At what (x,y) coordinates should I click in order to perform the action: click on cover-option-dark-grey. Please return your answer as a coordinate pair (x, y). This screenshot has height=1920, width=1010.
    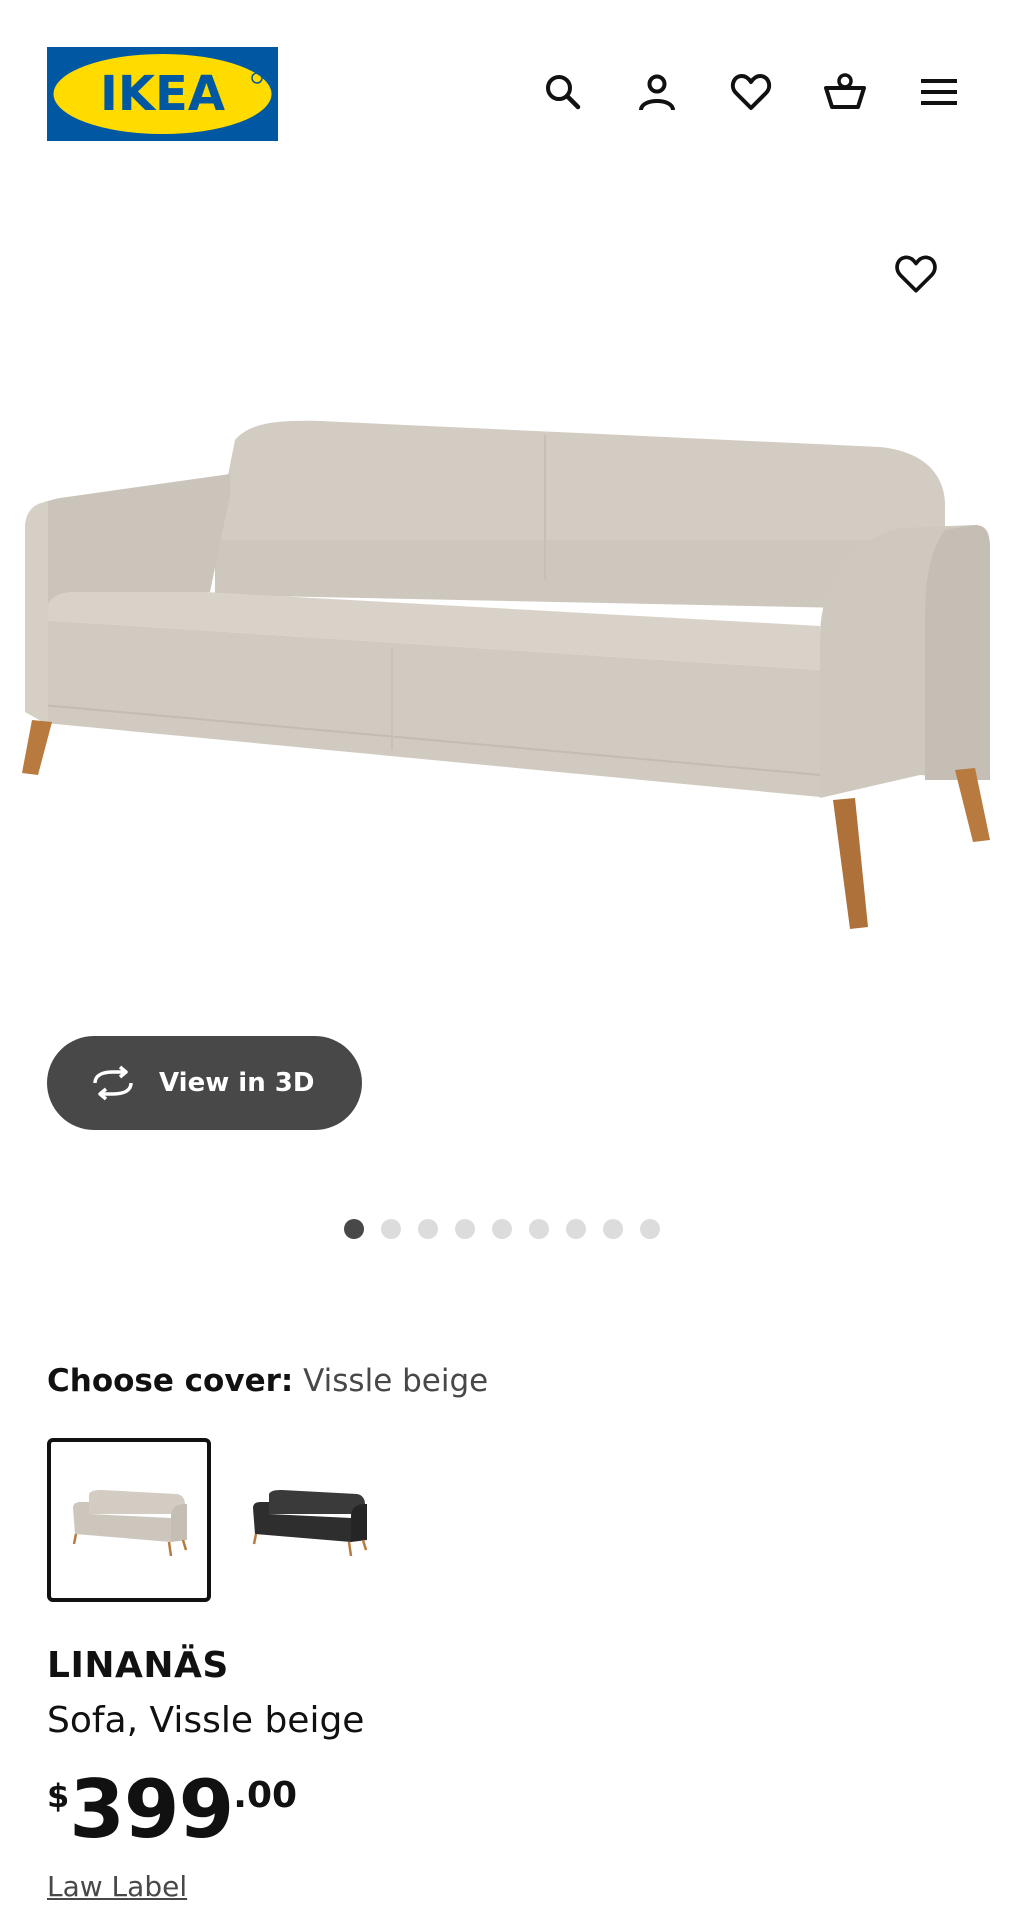
    Looking at the image, I should click on (309, 1520).